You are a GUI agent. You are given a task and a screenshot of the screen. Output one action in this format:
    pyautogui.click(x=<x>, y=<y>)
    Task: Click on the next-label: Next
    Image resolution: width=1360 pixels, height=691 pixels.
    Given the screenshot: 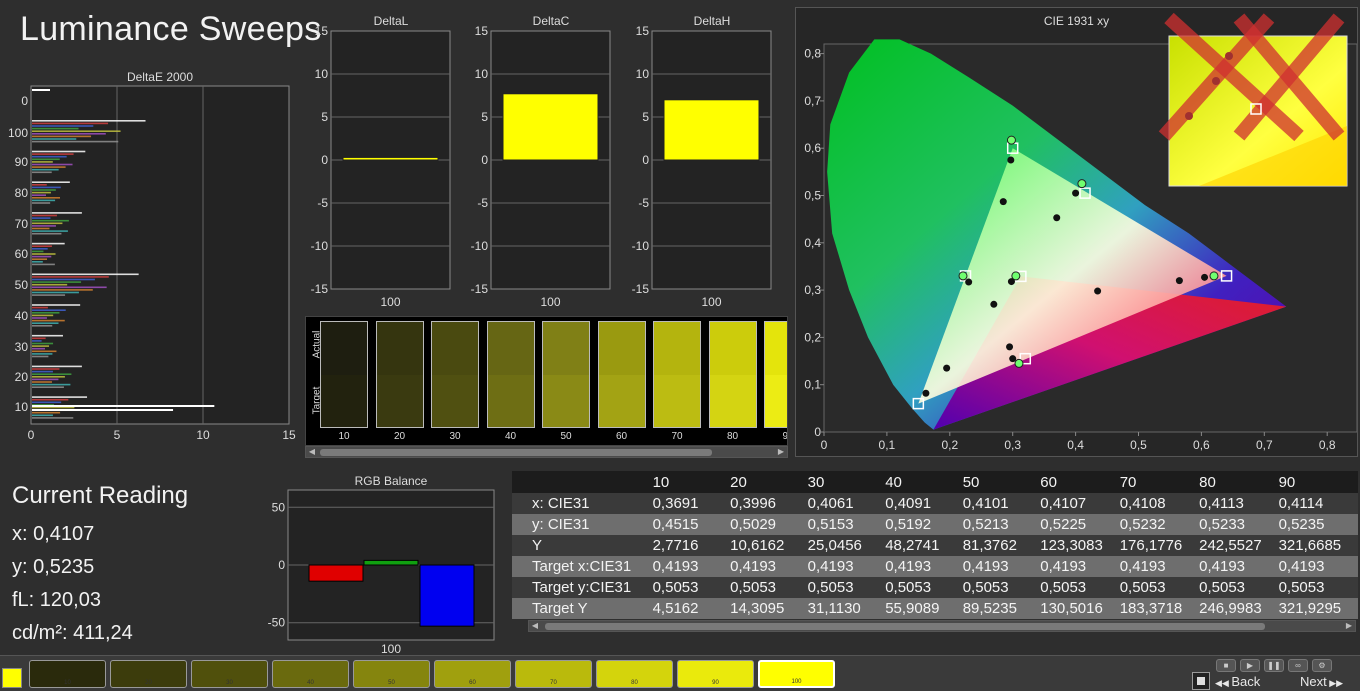 What is the action you would take?
    pyautogui.click(x=1313, y=681)
    